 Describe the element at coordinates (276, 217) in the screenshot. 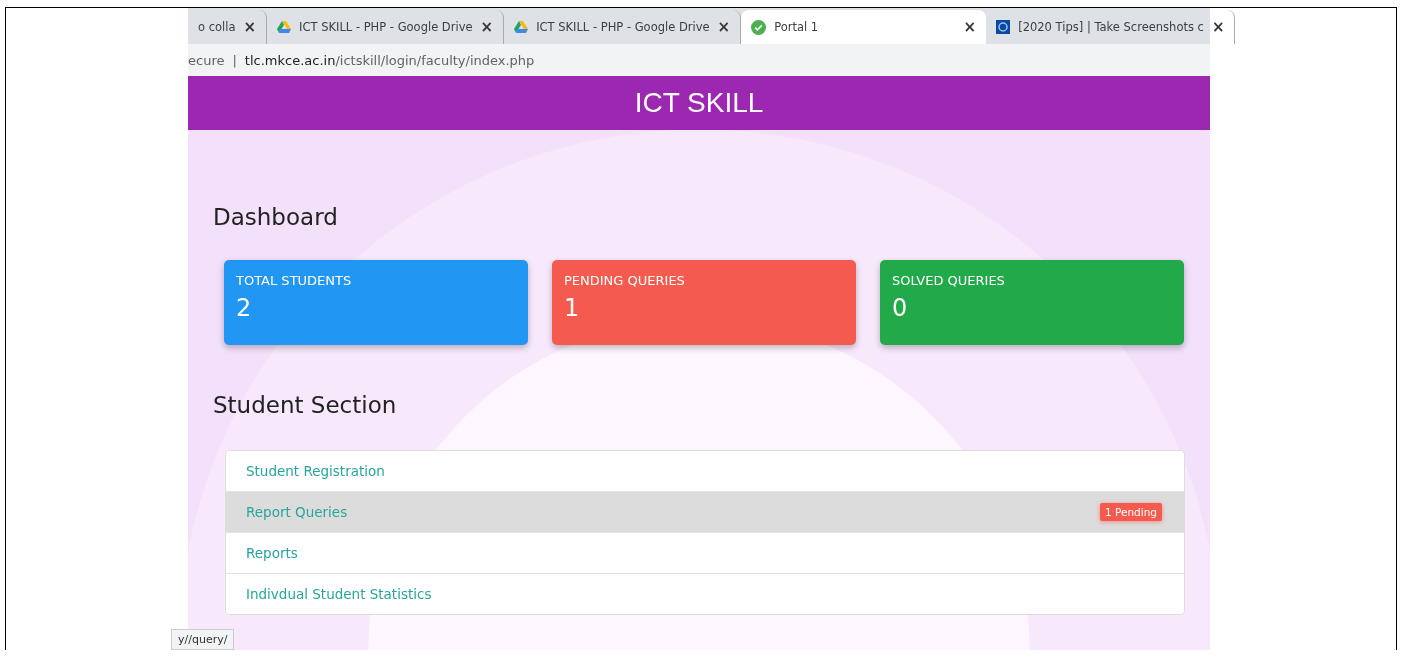

I see `section-heading: Dashboard` at that location.